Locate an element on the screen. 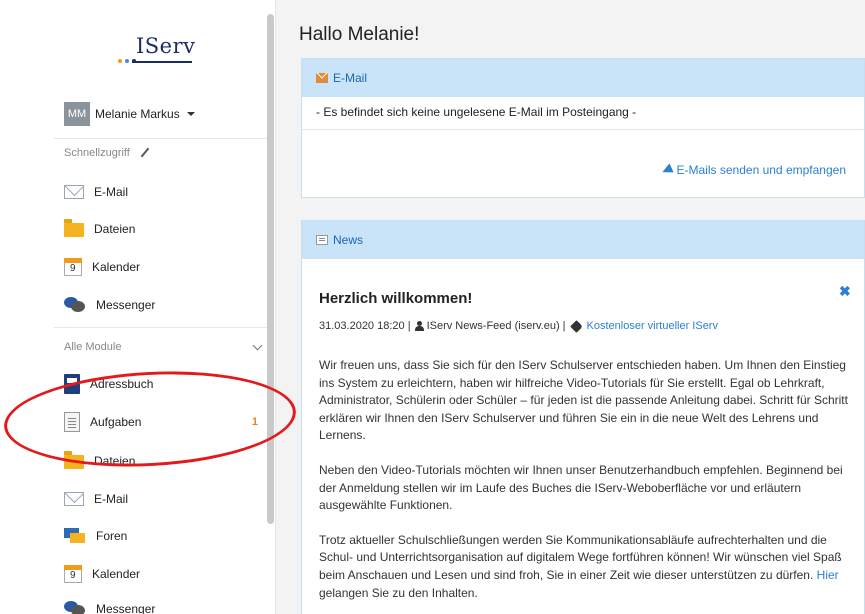 The width and height of the screenshot is (865, 614). iserv-logo: IServ is located at coordinates (158, 51).